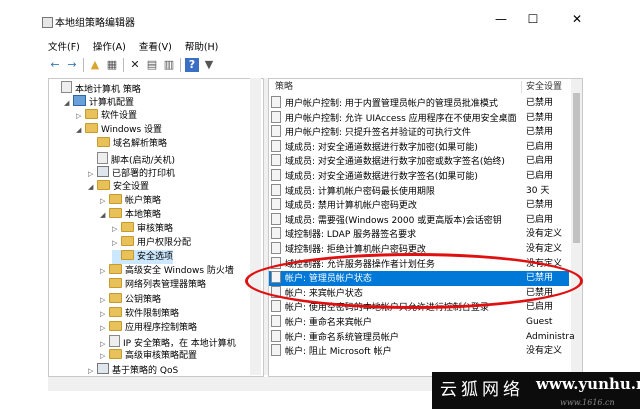 Image resolution: width=640 pixels, height=409 pixels. I want to click on tree-node: 域名解析策略, so click(127, 144).